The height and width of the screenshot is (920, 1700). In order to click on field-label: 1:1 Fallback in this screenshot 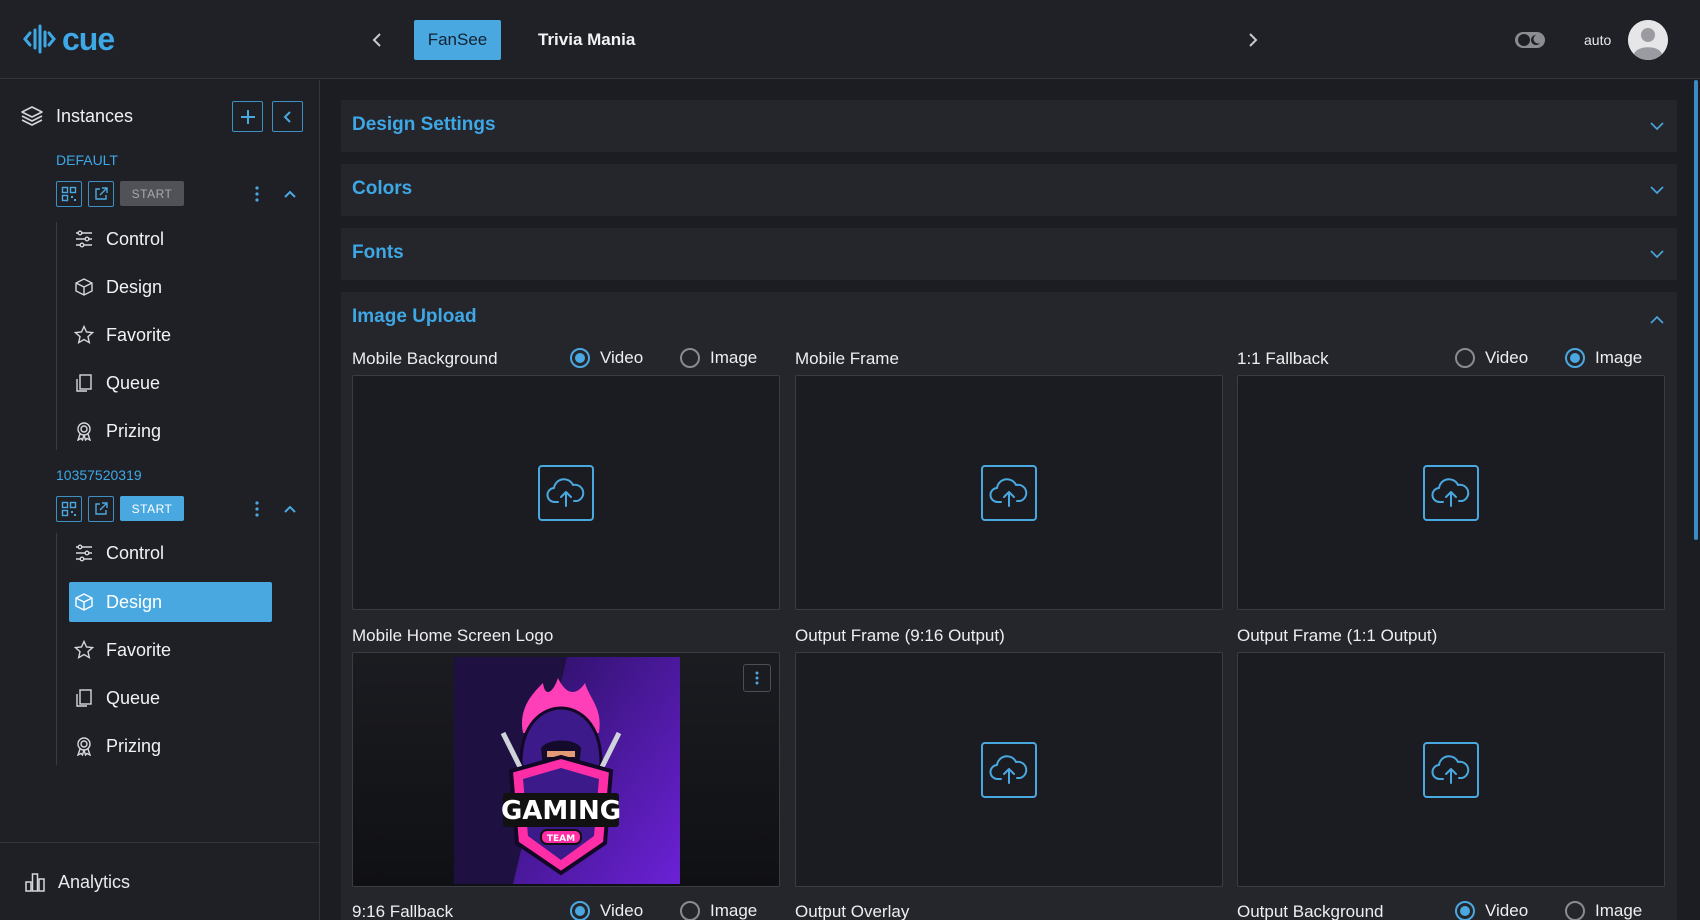, I will do `click(1283, 358)`.